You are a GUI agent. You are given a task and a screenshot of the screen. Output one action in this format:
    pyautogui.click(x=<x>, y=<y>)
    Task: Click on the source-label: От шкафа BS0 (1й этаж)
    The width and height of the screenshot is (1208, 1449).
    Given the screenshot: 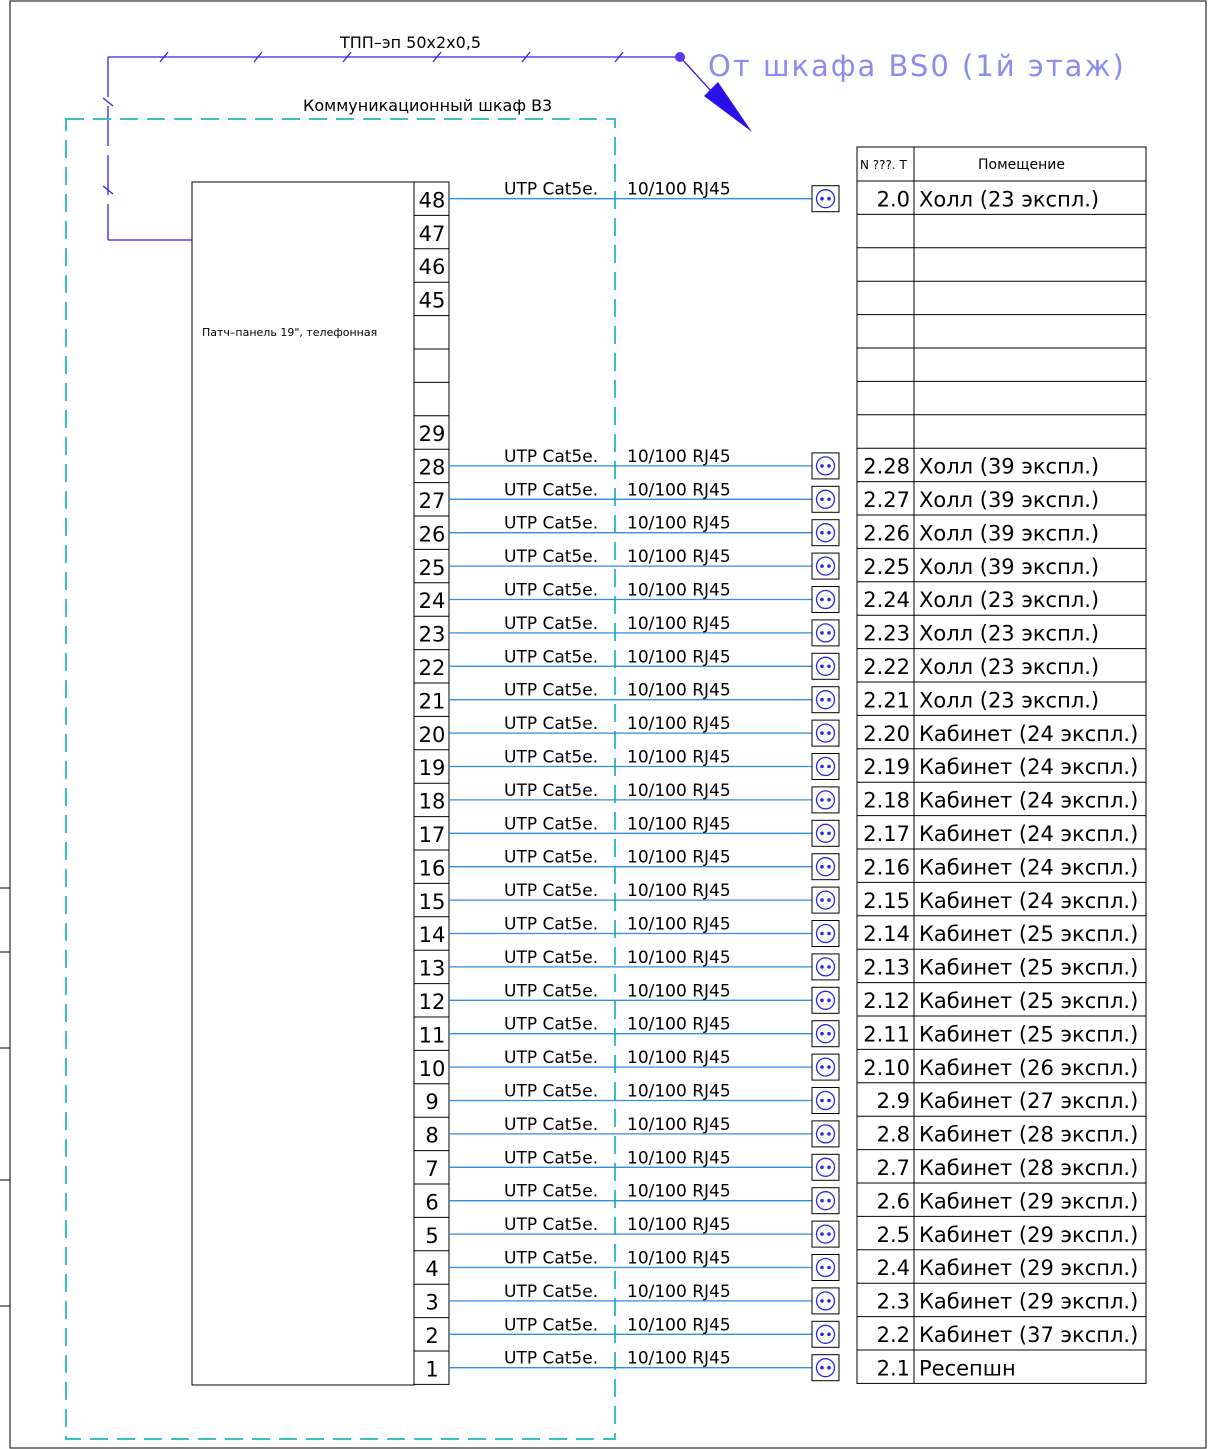 What is the action you would take?
    pyautogui.click(x=917, y=66)
    